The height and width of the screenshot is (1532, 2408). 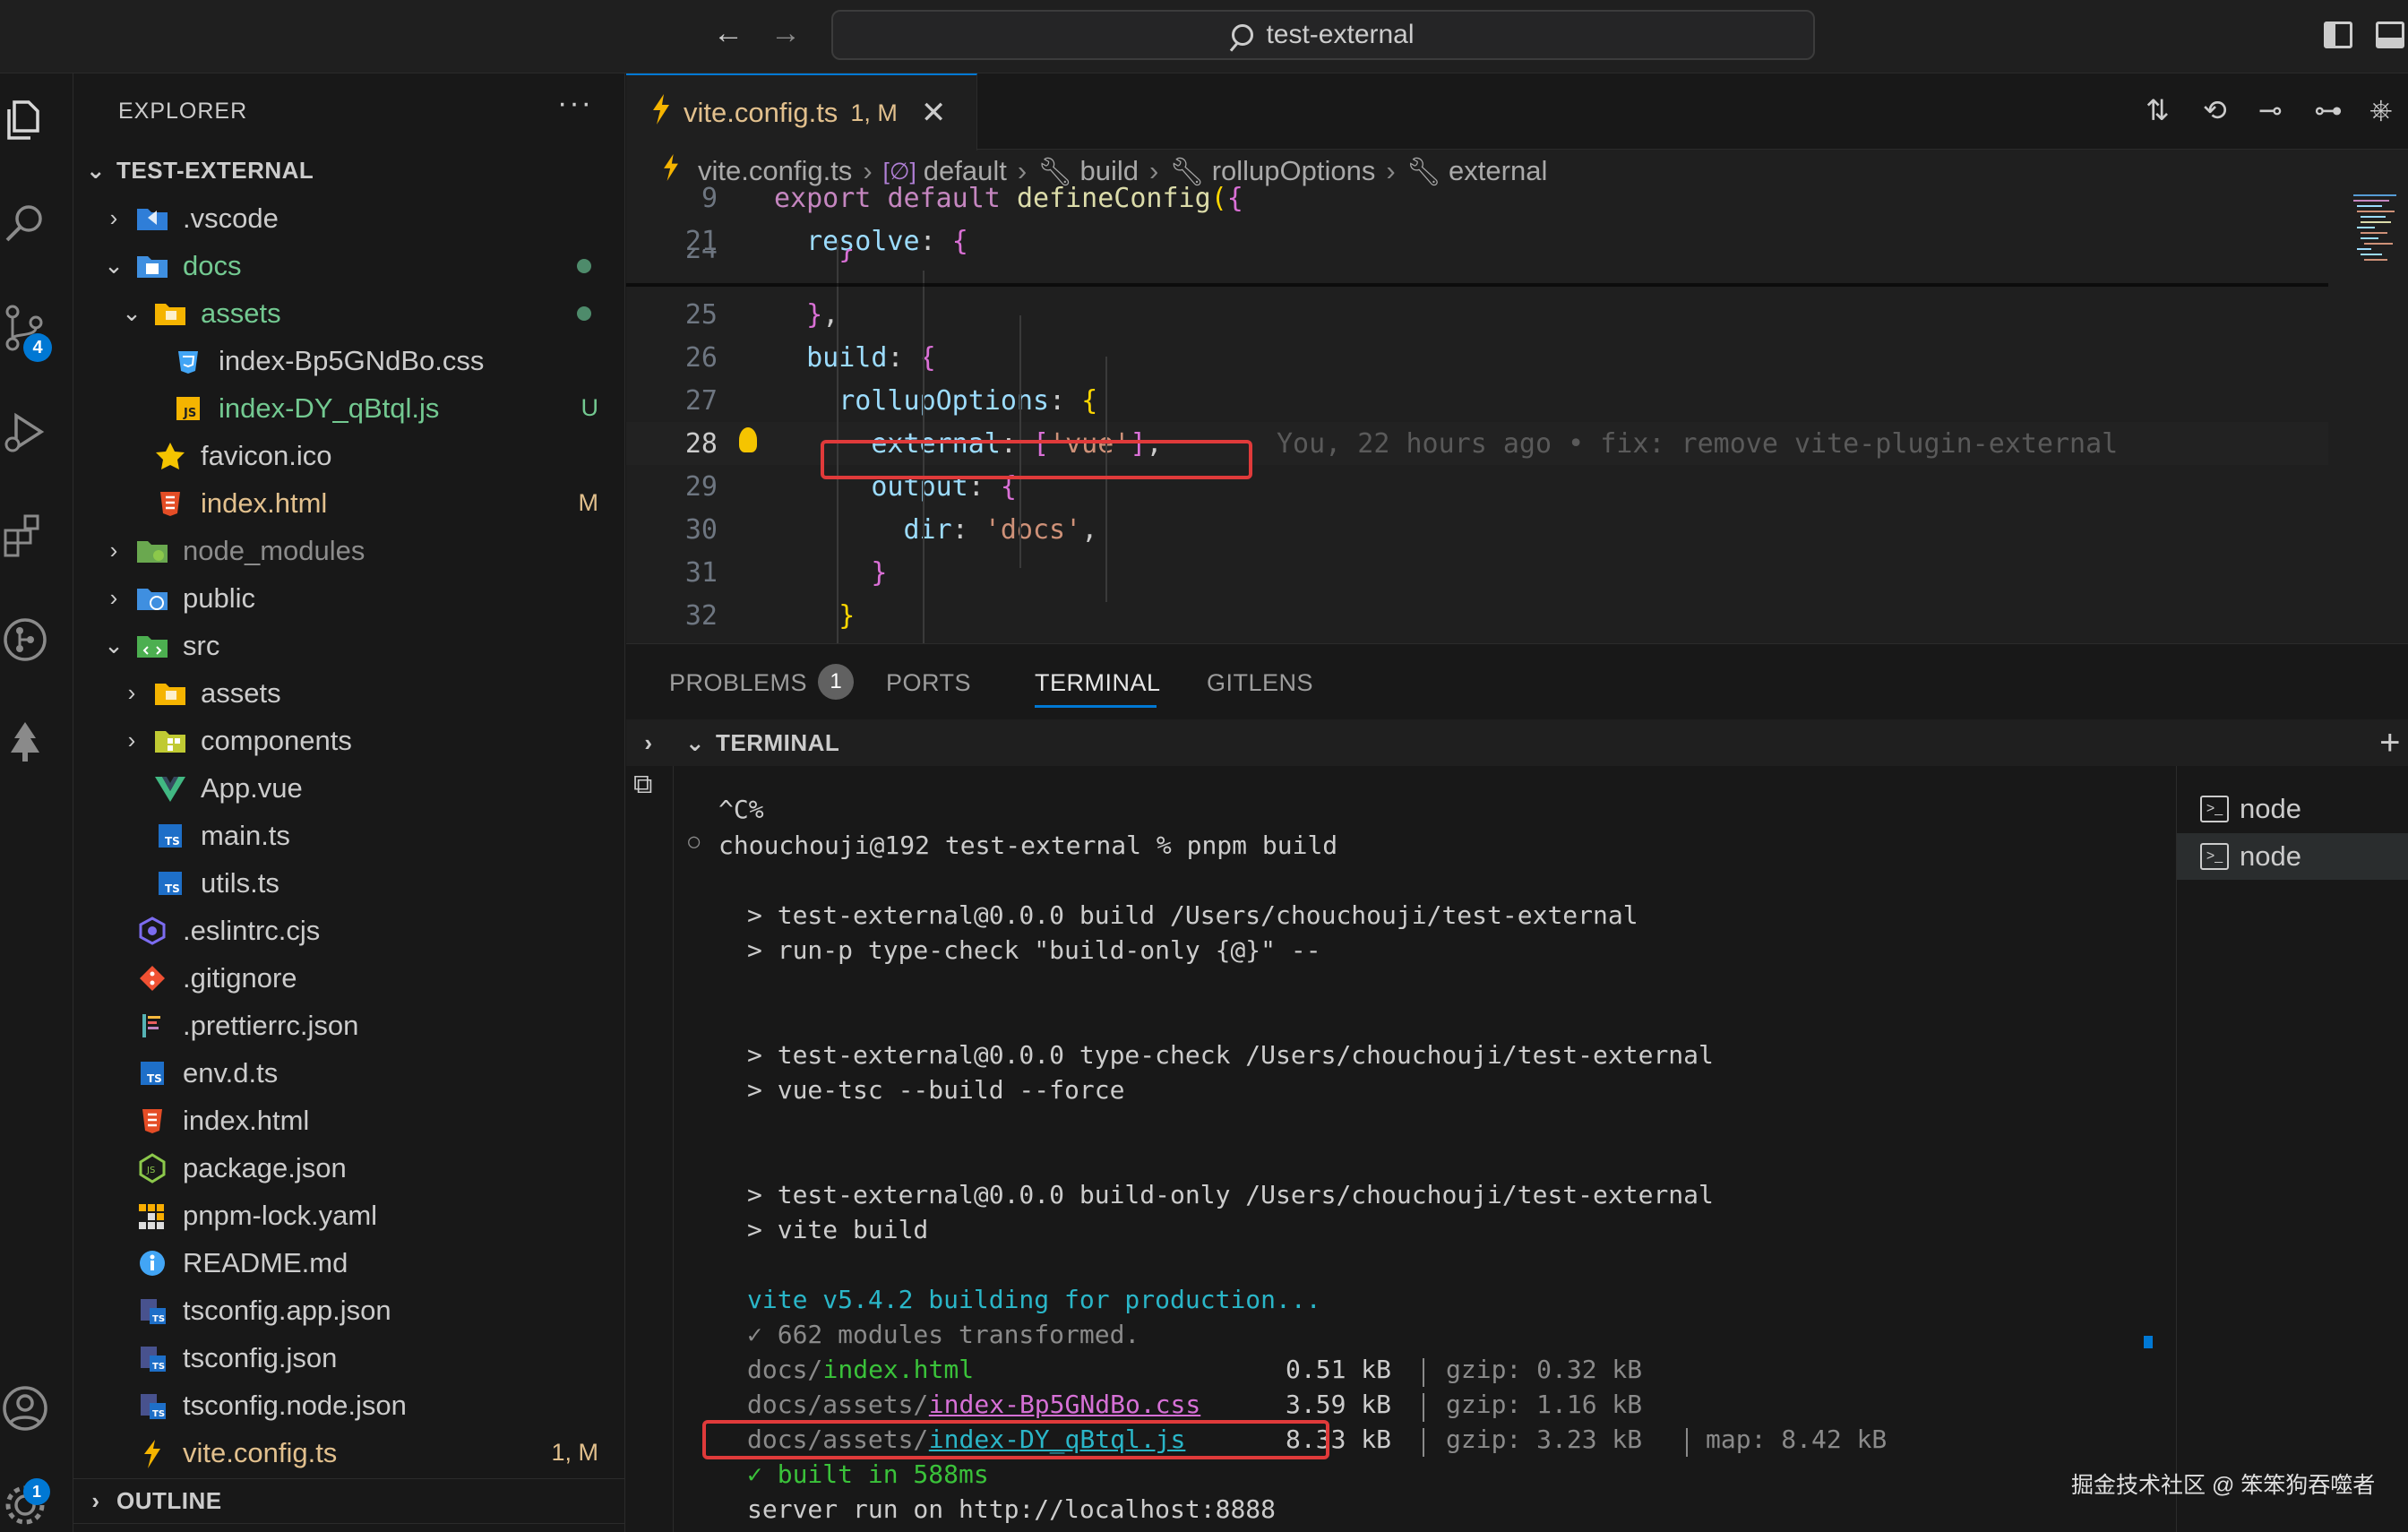 I want to click on ts-file-icon: TS, so click(x=170, y=836).